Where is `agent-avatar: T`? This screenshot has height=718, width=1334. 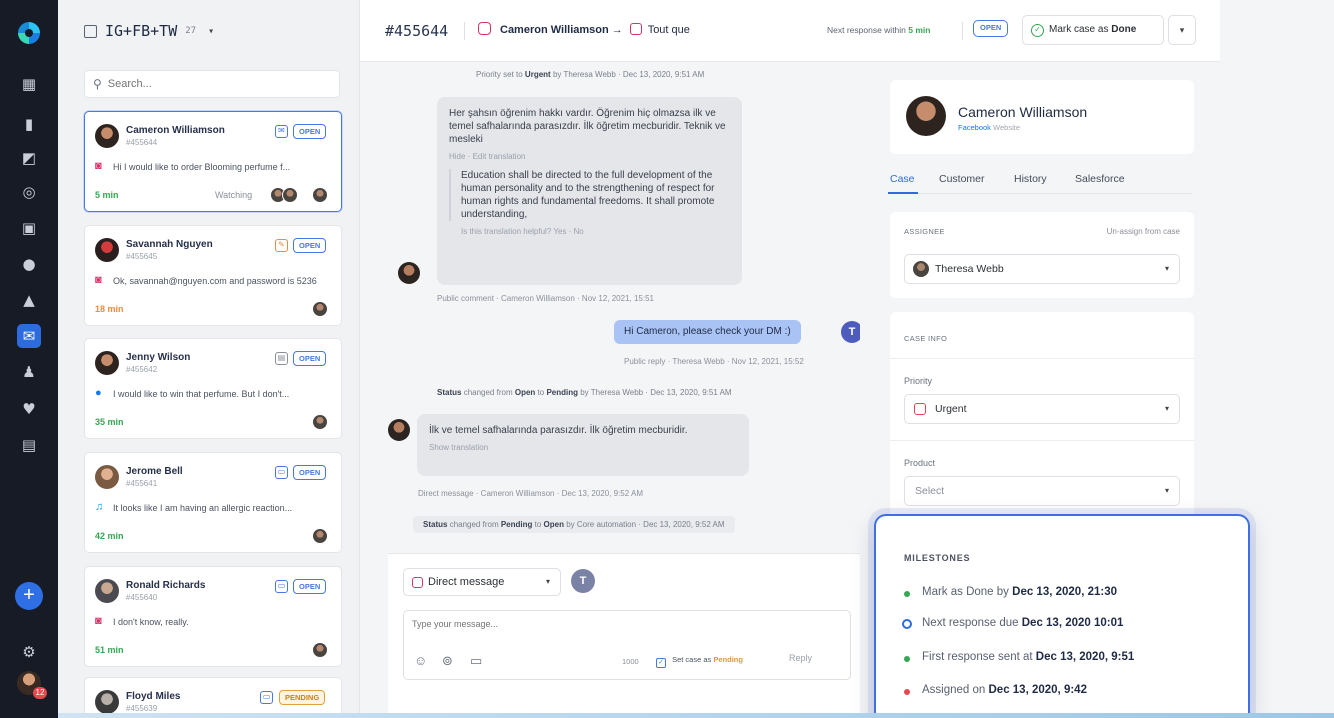
agent-avatar: T is located at coordinates (583, 581).